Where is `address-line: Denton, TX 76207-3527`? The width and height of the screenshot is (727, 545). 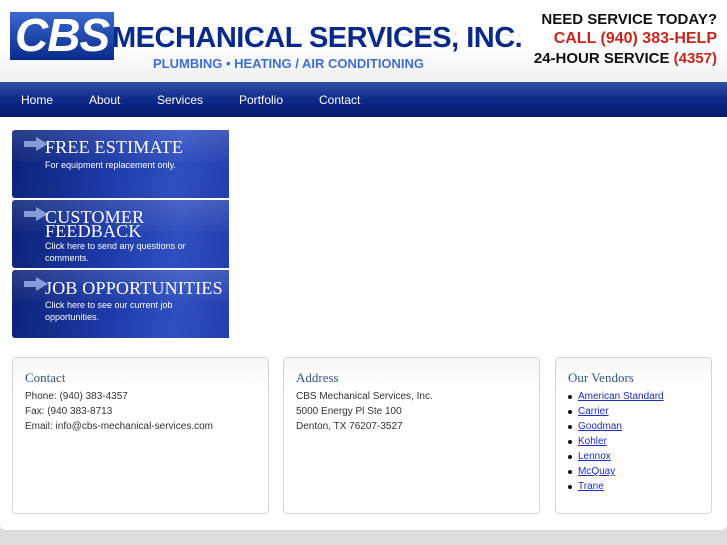
address-line: Denton, TX 76207-3527 is located at coordinates (349, 426).